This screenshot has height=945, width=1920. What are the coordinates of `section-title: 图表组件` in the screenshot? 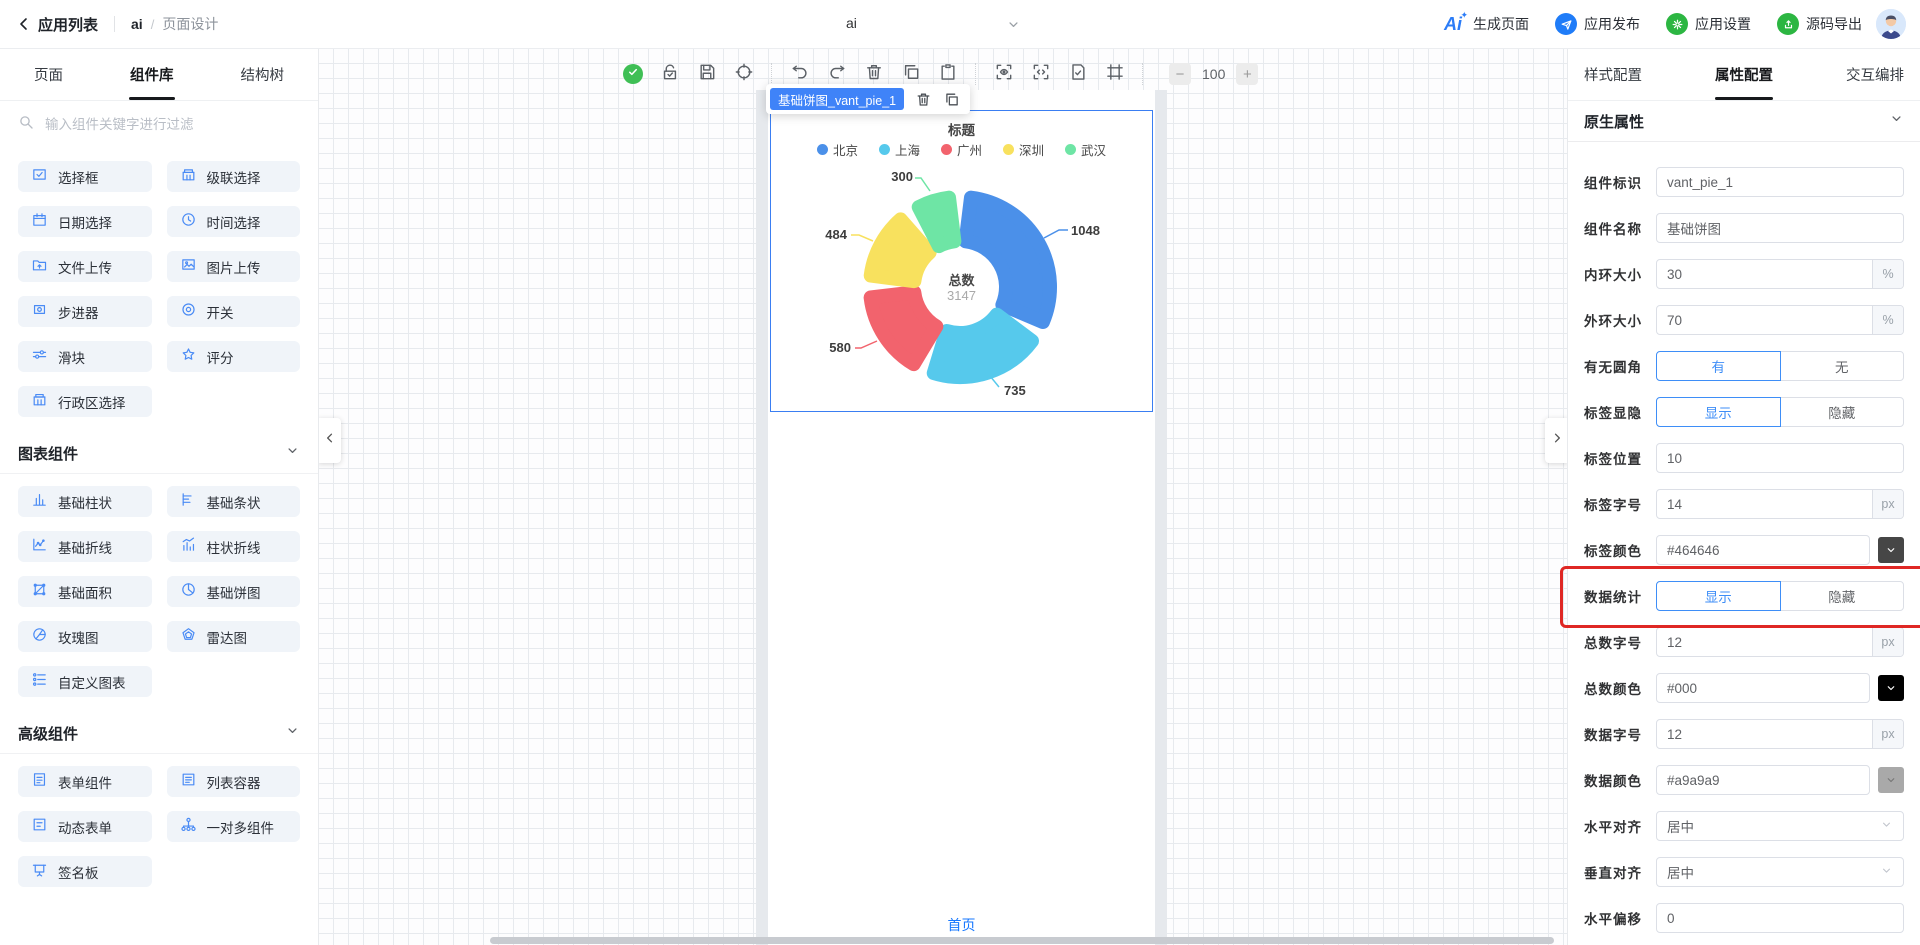 It's located at (48, 454).